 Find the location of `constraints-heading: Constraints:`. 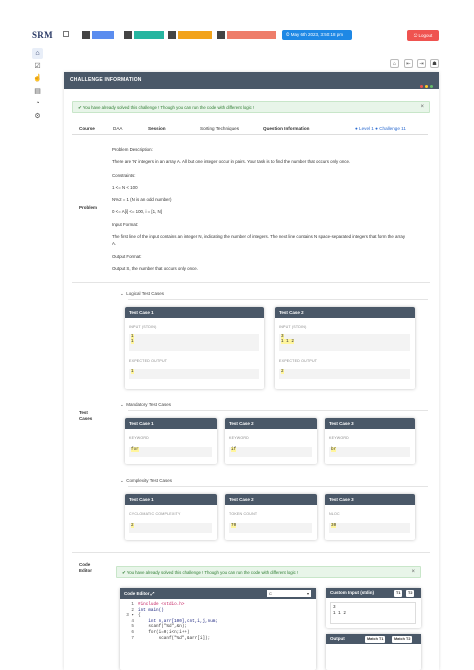

constraints-heading: Constraints: is located at coordinates (124, 175).